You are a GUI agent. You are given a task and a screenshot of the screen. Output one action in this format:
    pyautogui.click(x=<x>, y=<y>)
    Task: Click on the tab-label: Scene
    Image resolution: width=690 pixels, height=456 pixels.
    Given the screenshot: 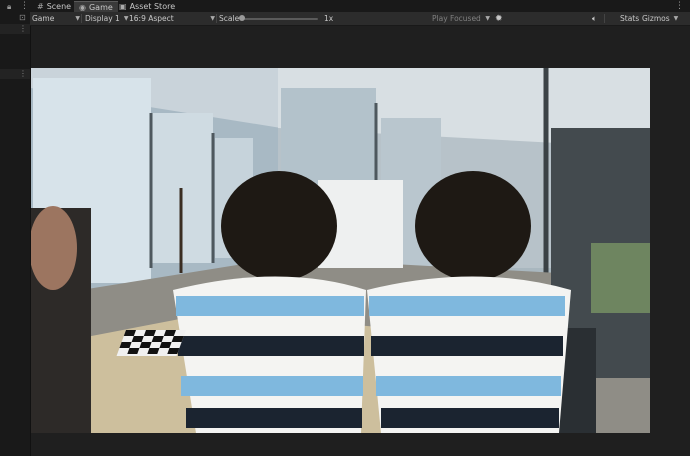 What is the action you would take?
    pyautogui.click(x=59, y=6)
    